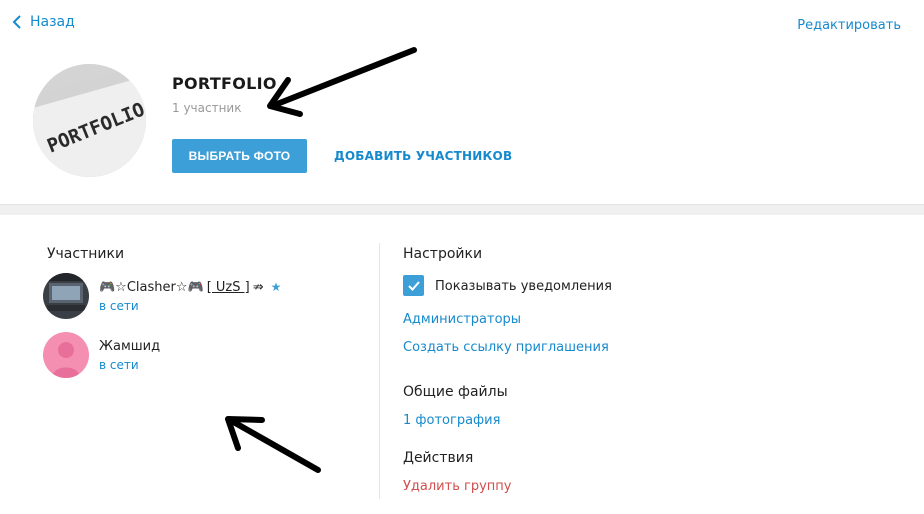 Image resolution: width=924 pixels, height=514 pixels. Describe the element at coordinates (379, 371) in the screenshot. I see `column-divider` at that location.